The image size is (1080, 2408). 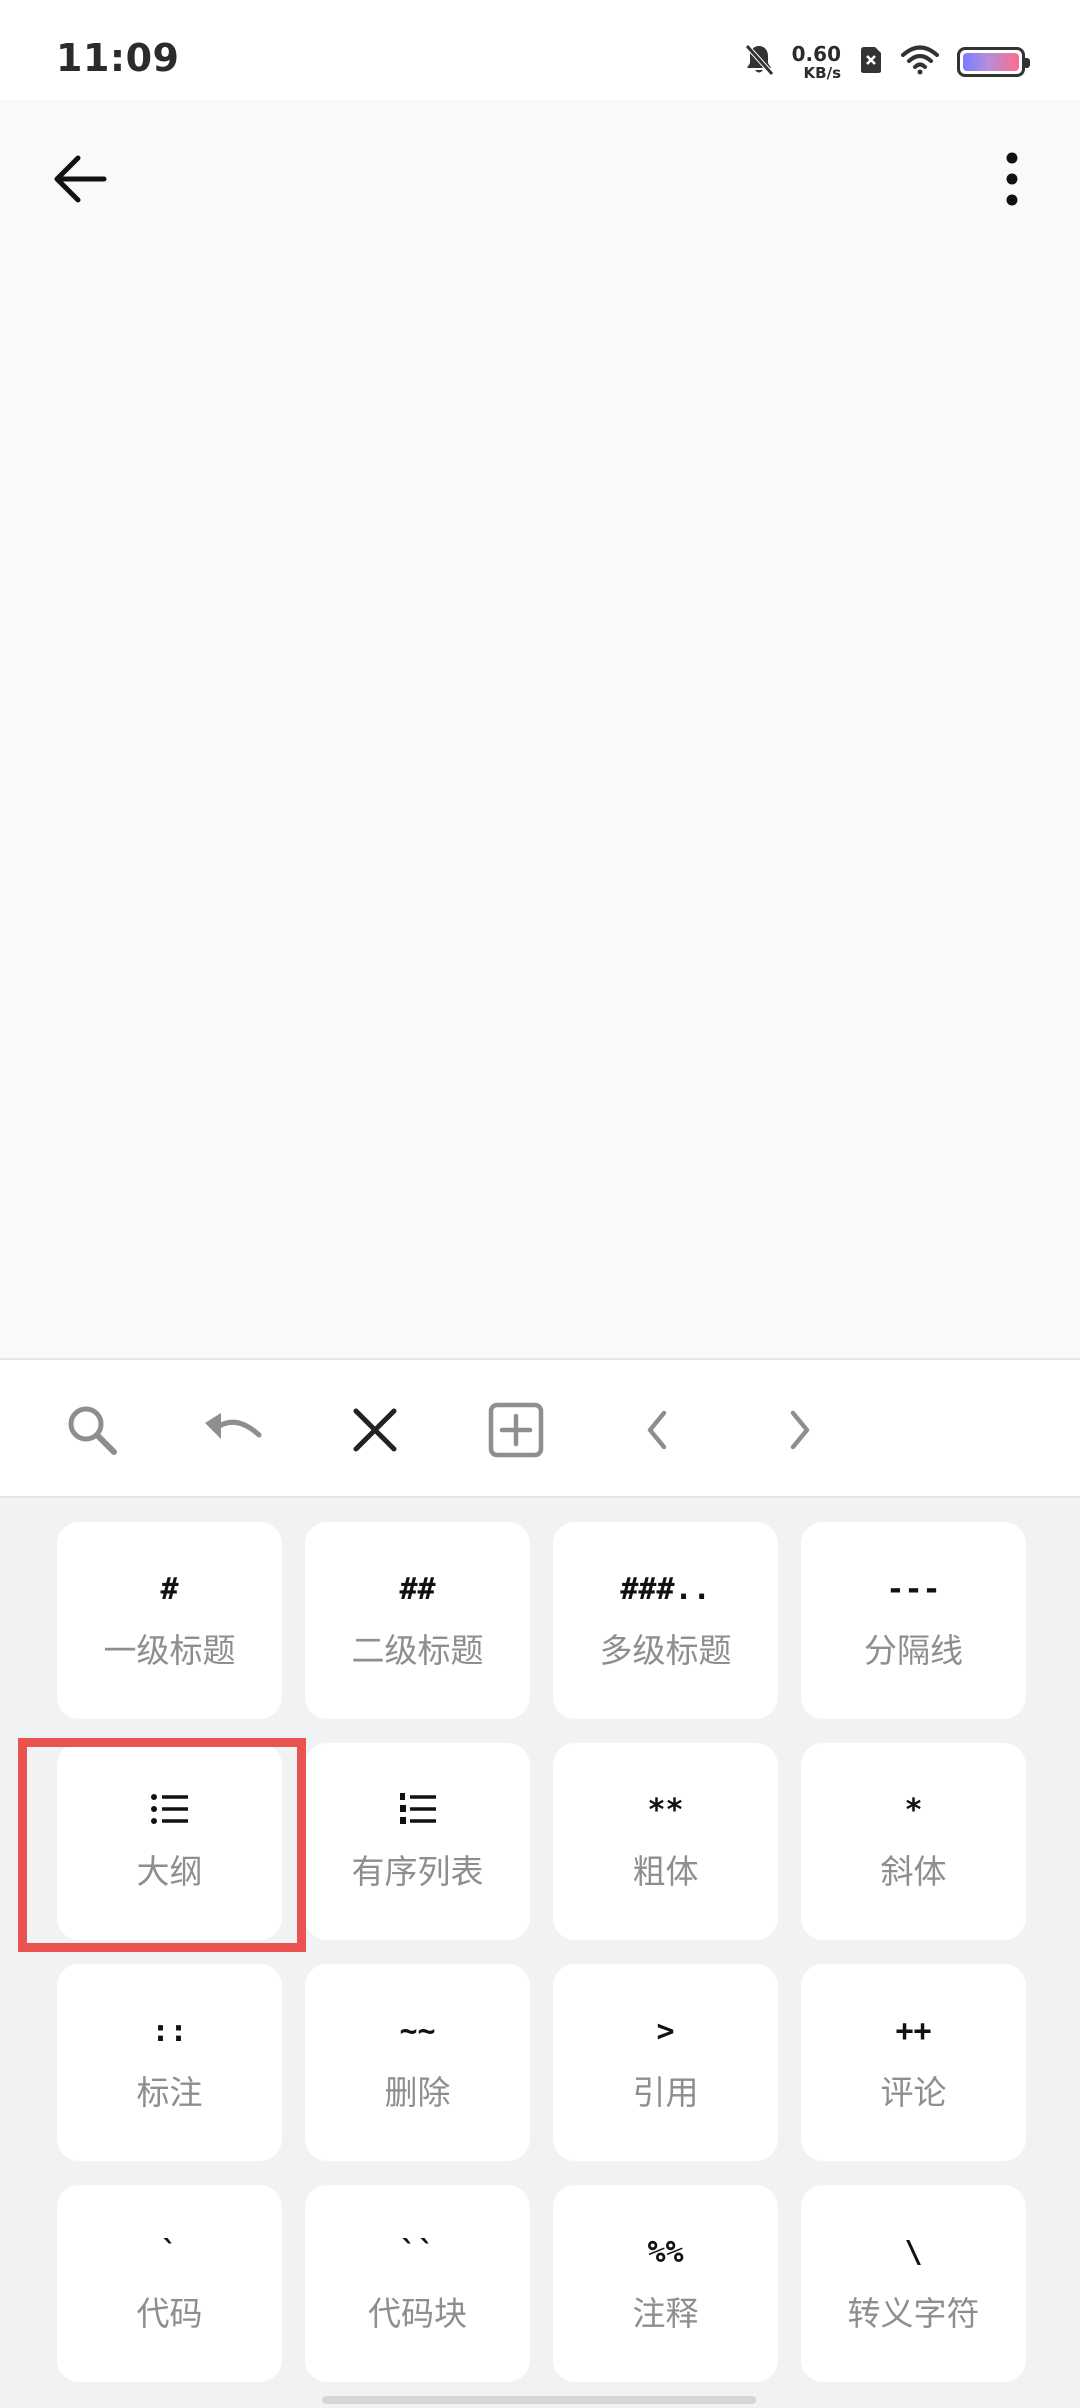 What do you see at coordinates (417, 2092) in the screenshot?
I see `key-label: 删除` at bounding box center [417, 2092].